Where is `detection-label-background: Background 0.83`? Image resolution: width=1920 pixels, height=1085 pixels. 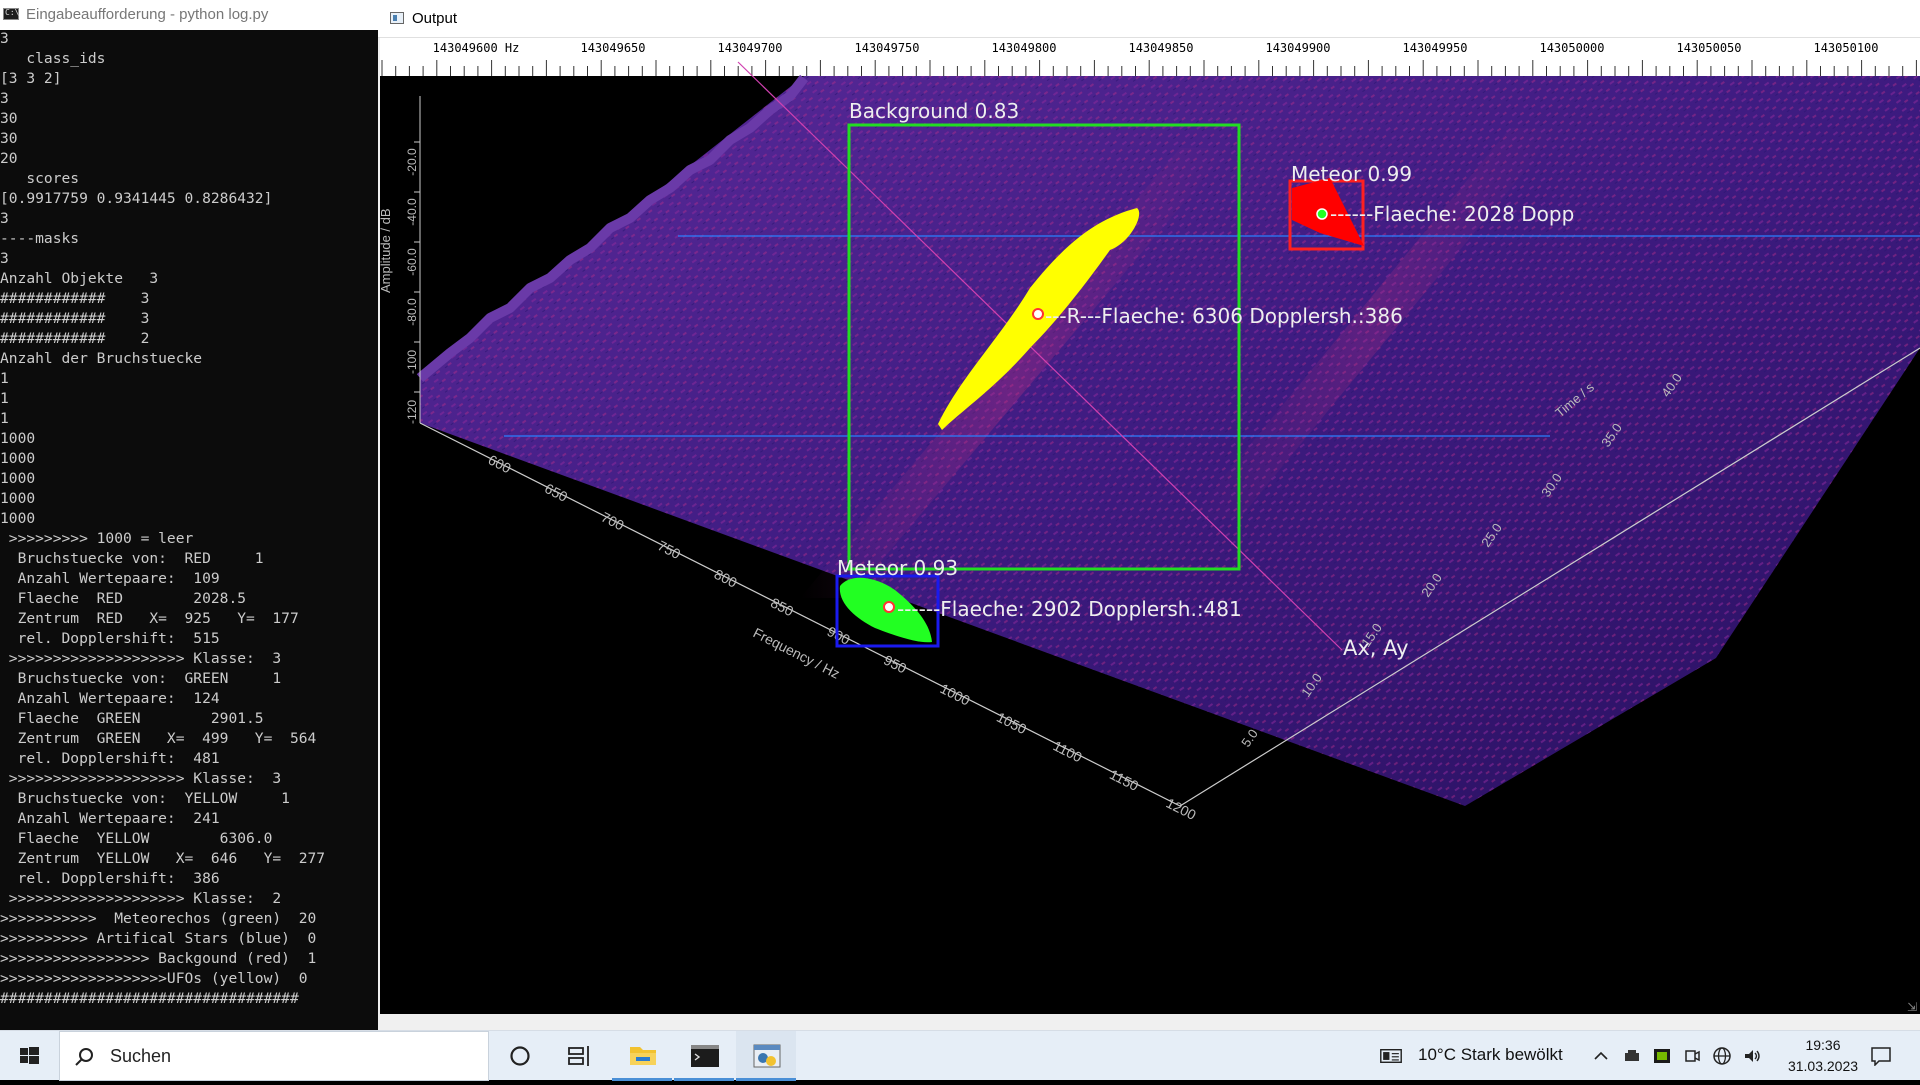
detection-label-background: Background 0.83 is located at coordinates (934, 111).